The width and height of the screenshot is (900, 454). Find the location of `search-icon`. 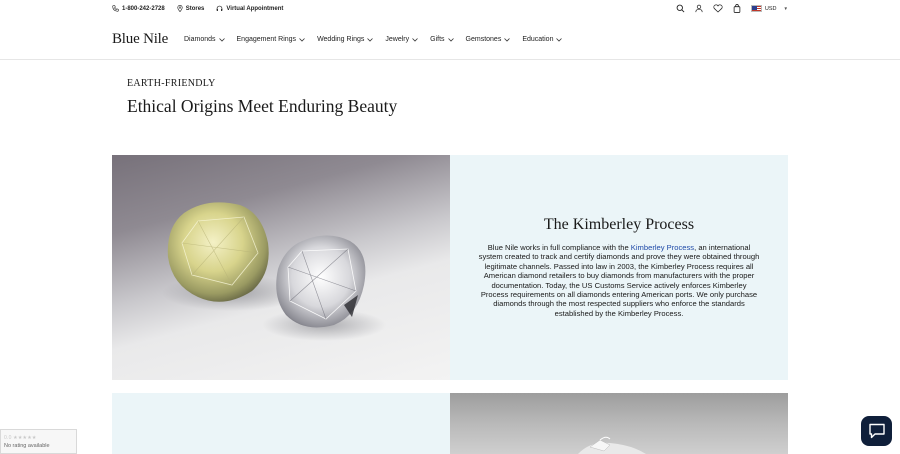

search-icon is located at coordinates (680, 8).